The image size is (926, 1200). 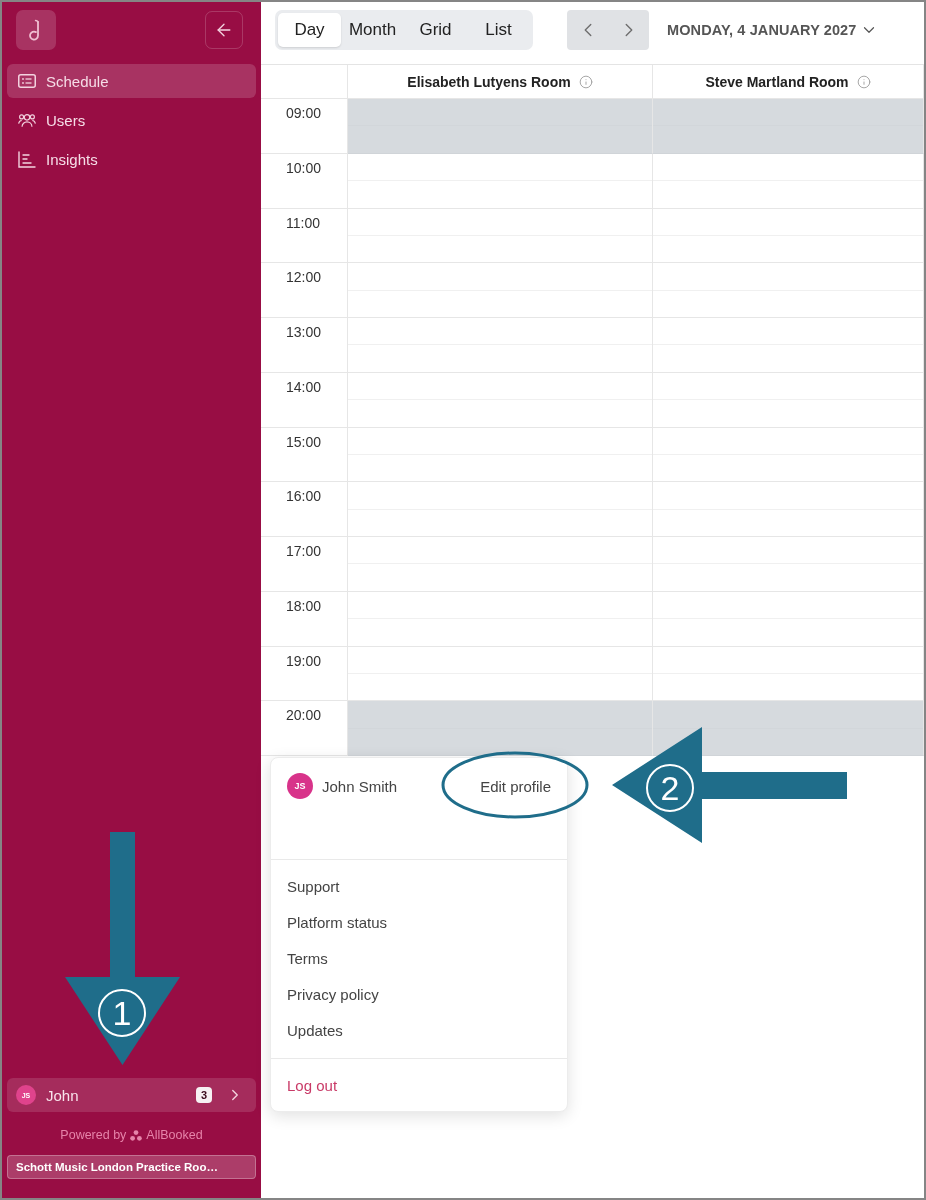 What do you see at coordinates (489, 81) in the screenshot?
I see `room-name: Elisabeth Lutyens Room` at bounding box center [489, 81].